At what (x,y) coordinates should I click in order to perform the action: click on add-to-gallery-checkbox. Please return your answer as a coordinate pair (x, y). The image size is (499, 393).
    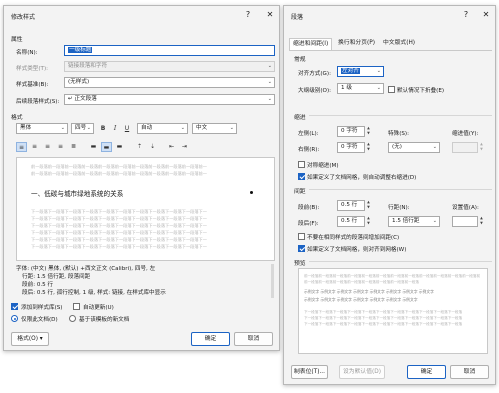
    Looking at the image, I should click on (14, 306).